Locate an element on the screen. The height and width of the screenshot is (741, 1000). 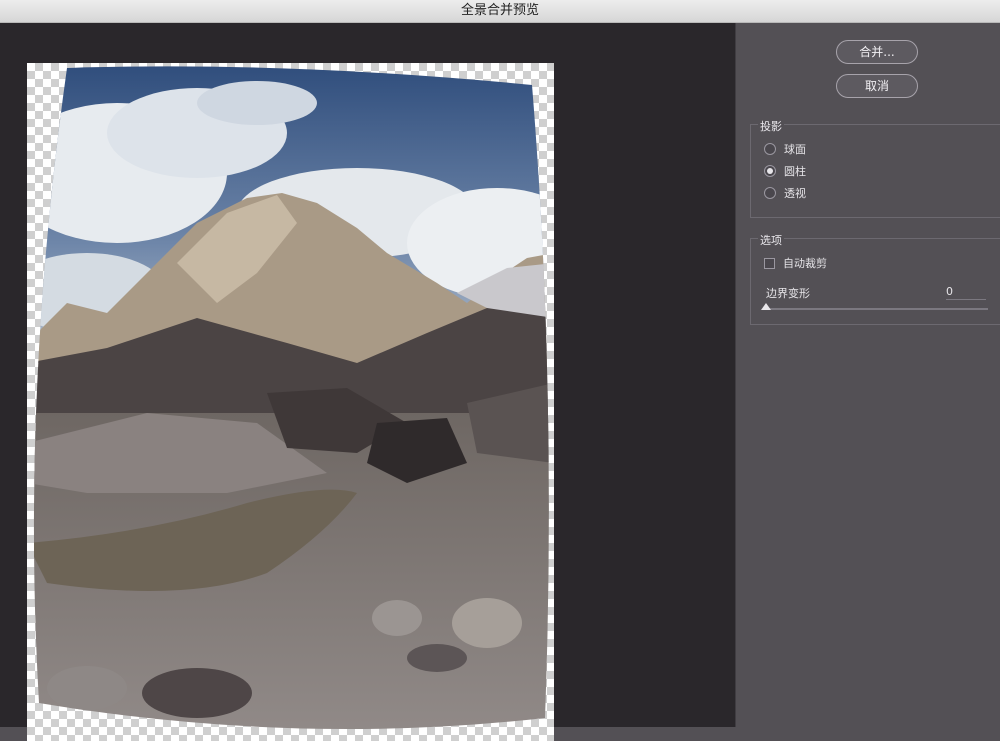
projection-option-label: 球面 is located at coordinates (795, 149).